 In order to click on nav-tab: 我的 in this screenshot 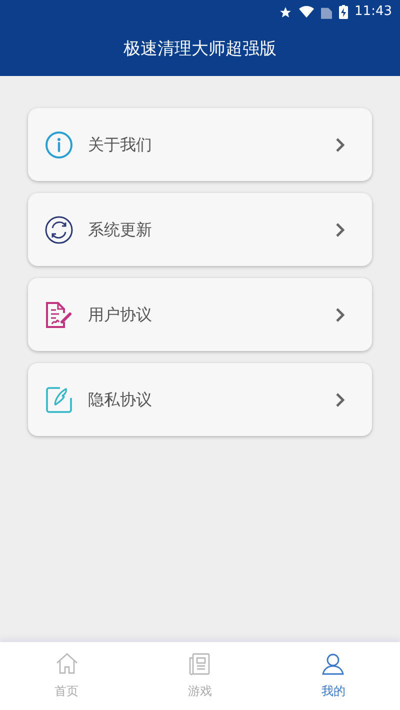, I will do `click(333, 676)`.